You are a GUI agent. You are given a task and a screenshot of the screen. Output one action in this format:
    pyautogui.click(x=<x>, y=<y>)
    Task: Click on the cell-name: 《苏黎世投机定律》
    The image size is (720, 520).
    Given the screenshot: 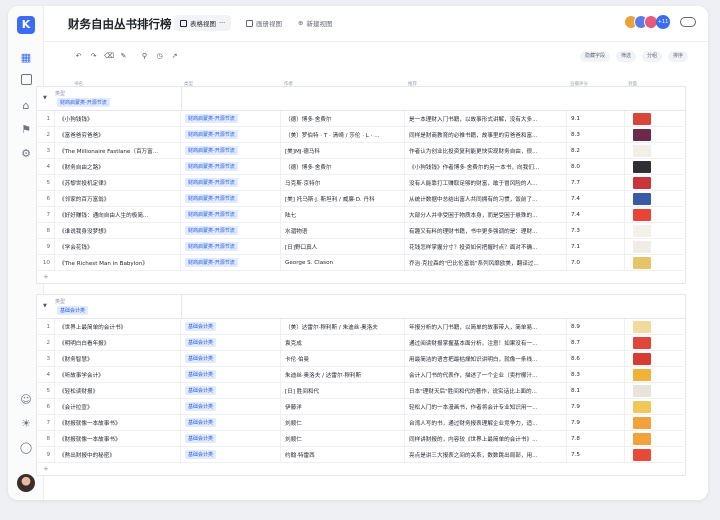 What is the action you would take?
    pyautogui.click(x=118, y=182)
    